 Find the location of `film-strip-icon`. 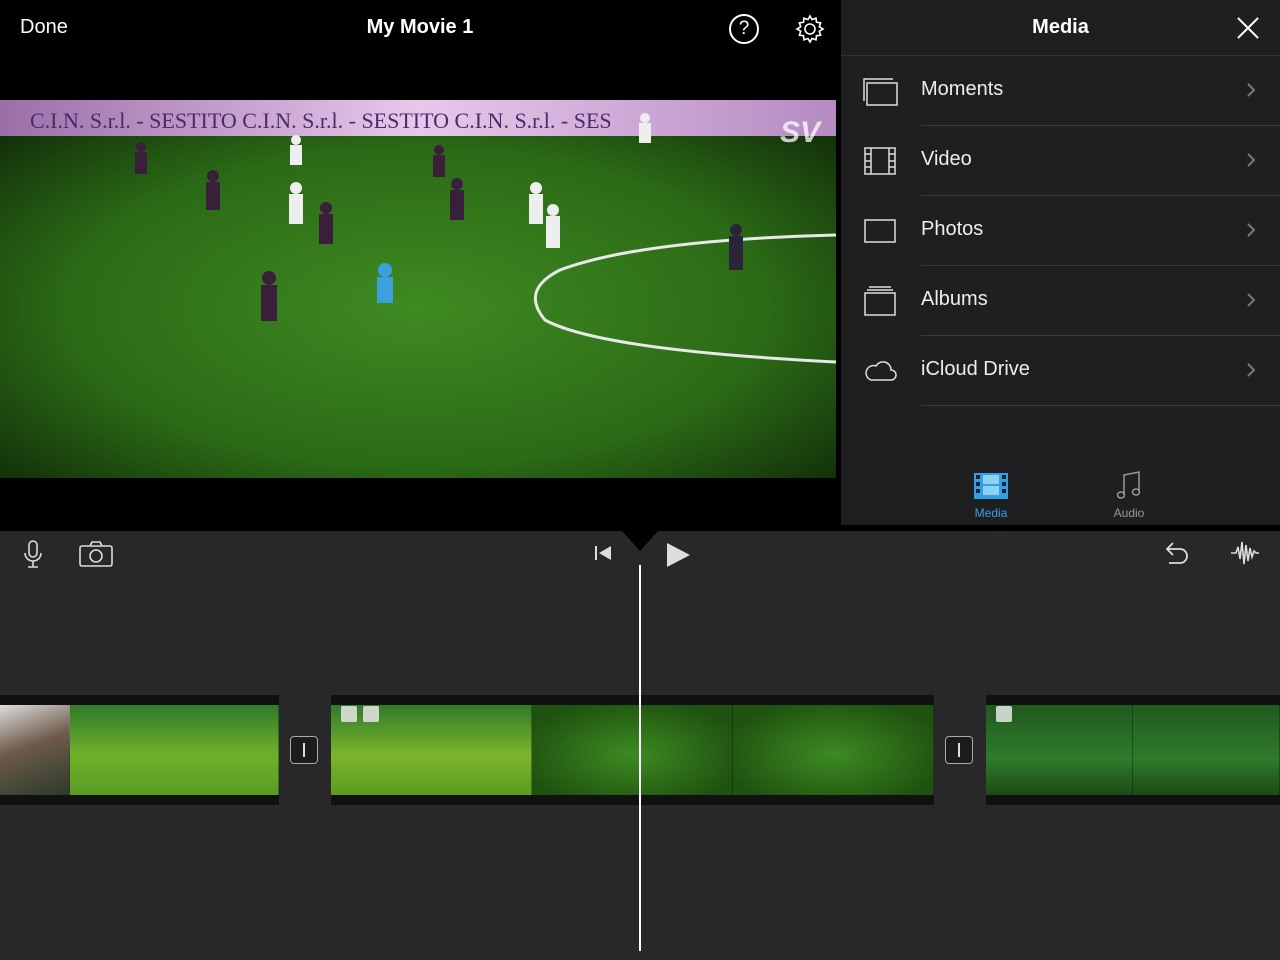

film-strip-icon is located at coordinates (991, 486).